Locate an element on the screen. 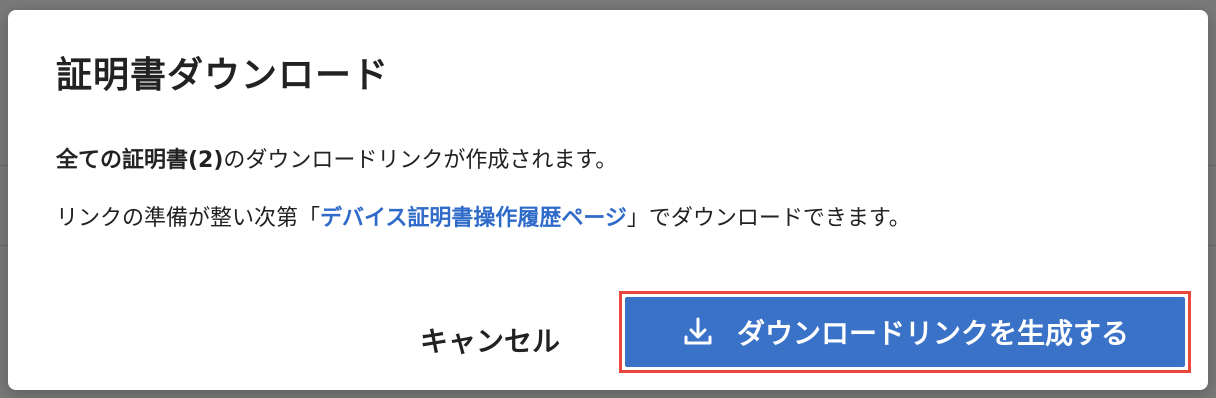  generate-button-label: ダウンロードリンクを生成する is located at coordinates (932, 333).